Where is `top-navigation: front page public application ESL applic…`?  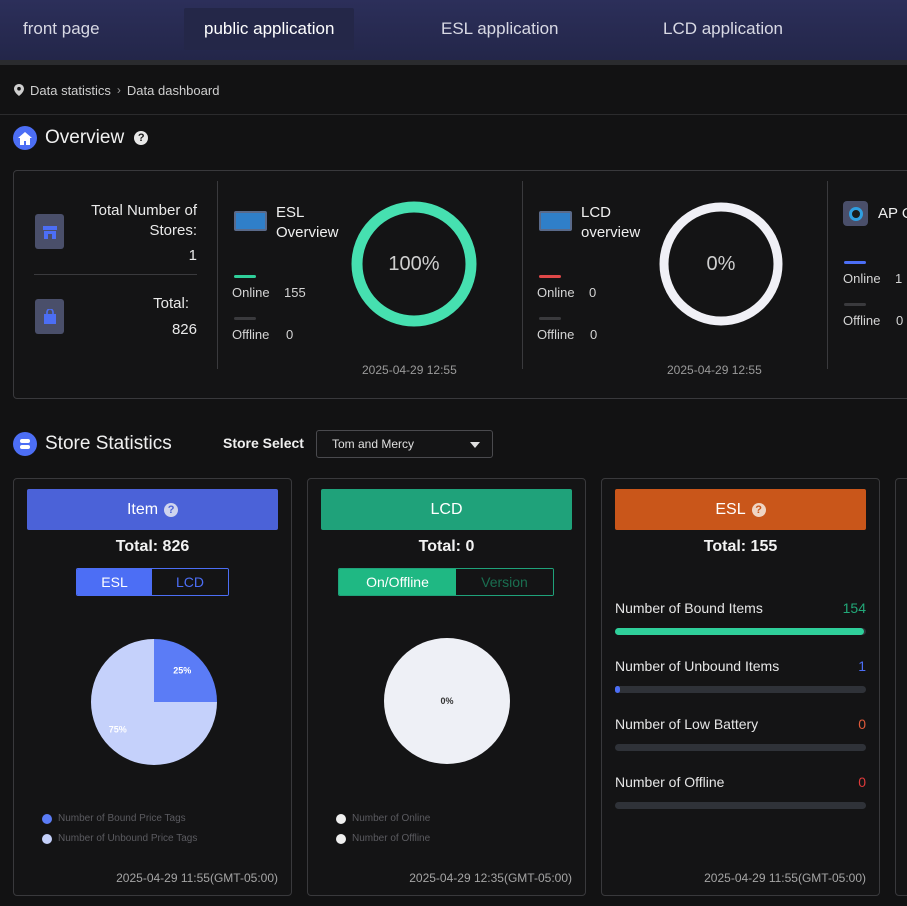
top-navigation: front page public application ESL applic… is located at coordinates (453, 30).